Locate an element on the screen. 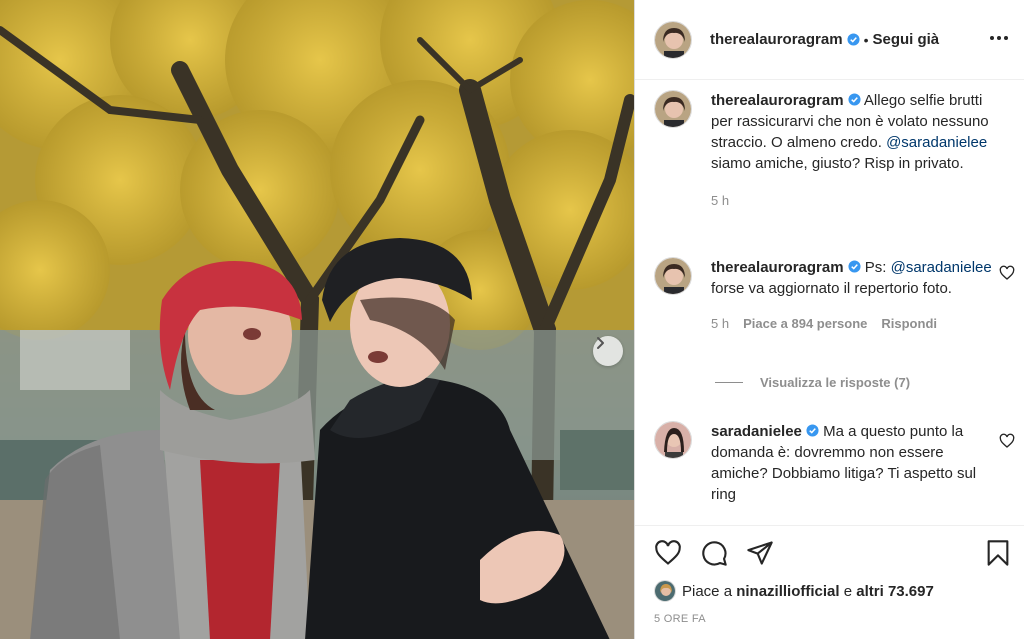  post-timestamp: 5 ORE FA is located at coordinates (680, 619).